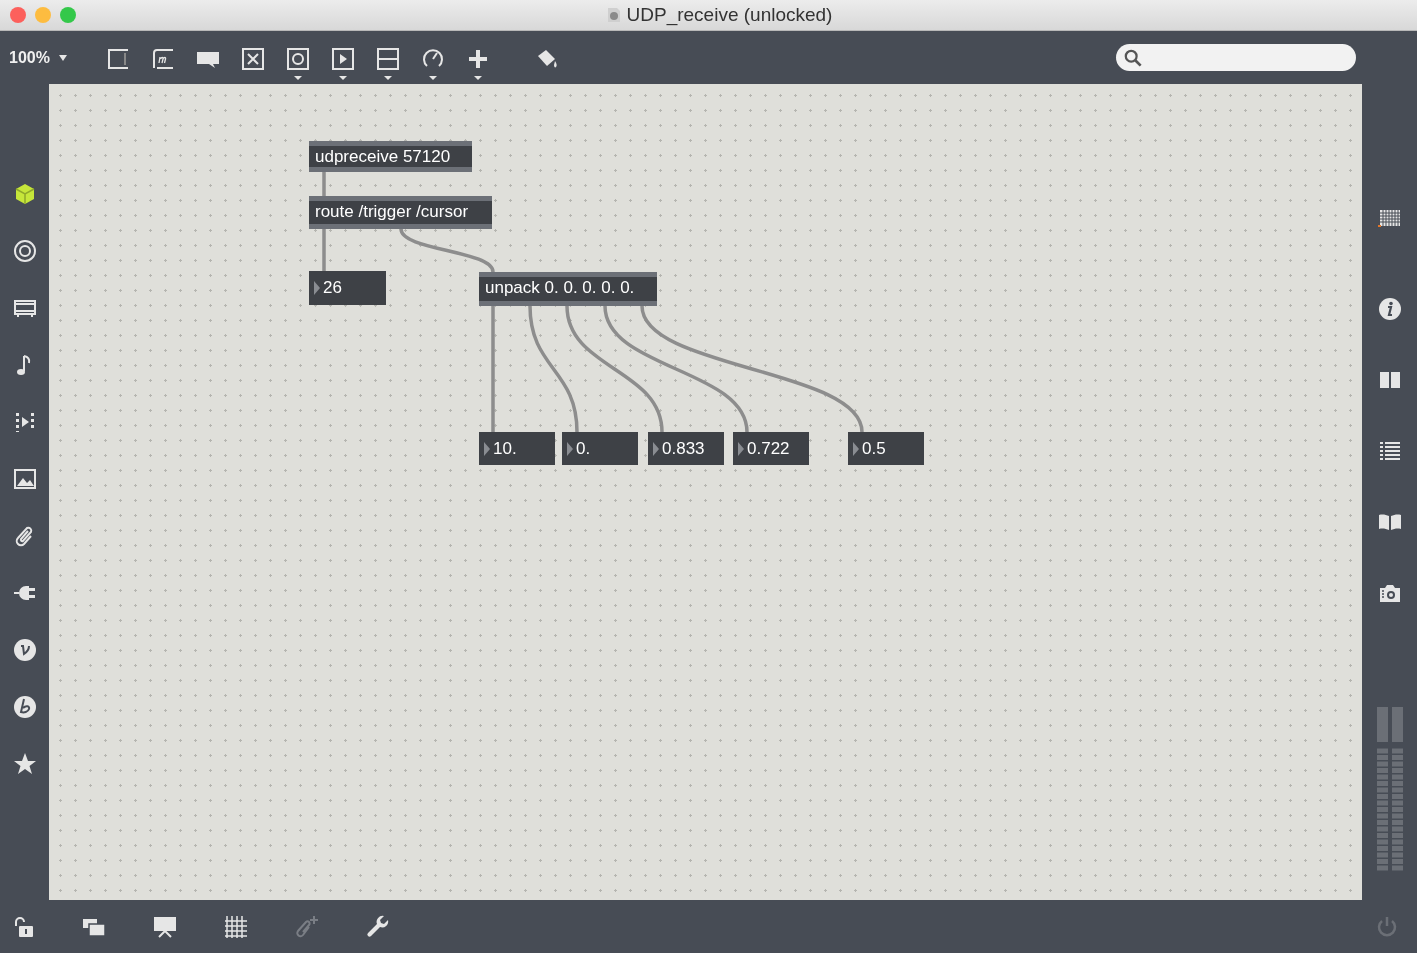 This screenshot has height=953, width=1417. I want to click on wrench-icon, so click(378, 926).